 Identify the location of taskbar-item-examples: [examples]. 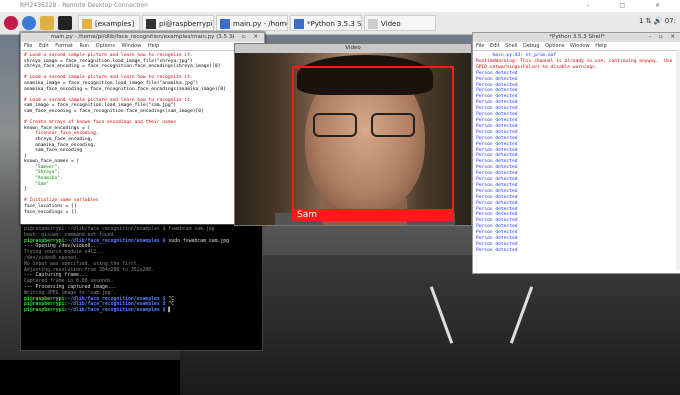
(109, 23).